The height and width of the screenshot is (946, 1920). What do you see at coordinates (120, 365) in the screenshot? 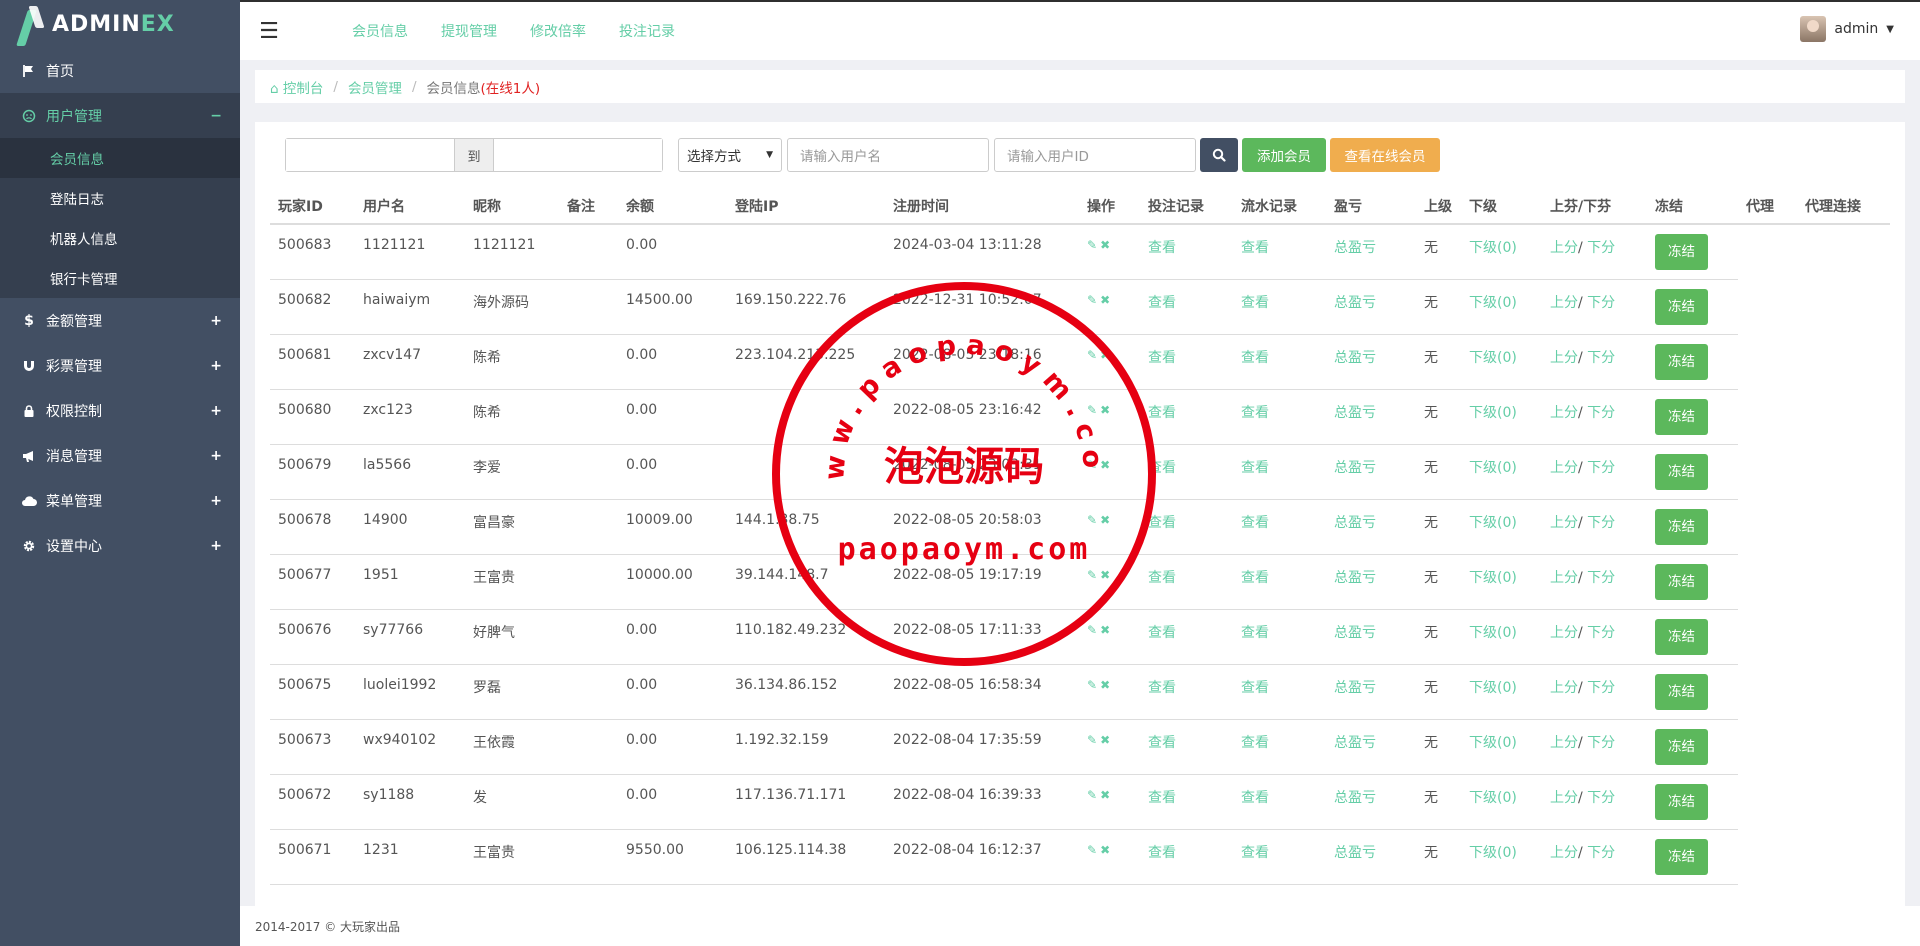
I see `sidebar-item-lottery: 彩票管理 +` at bounding box center [120, 365].